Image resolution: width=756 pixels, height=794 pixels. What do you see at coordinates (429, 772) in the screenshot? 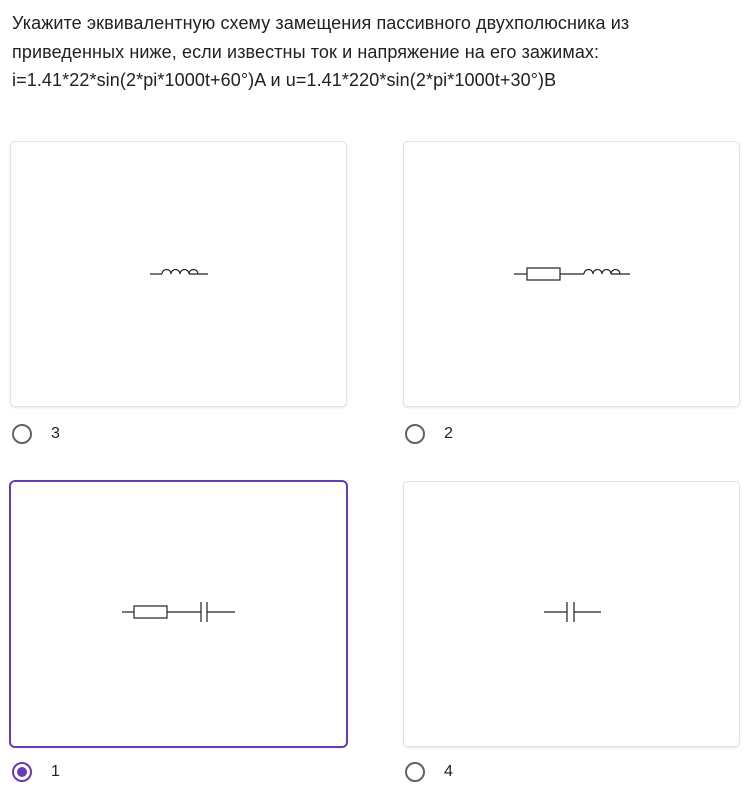
I see `option-4: 4` at bounding box center [429, 772].